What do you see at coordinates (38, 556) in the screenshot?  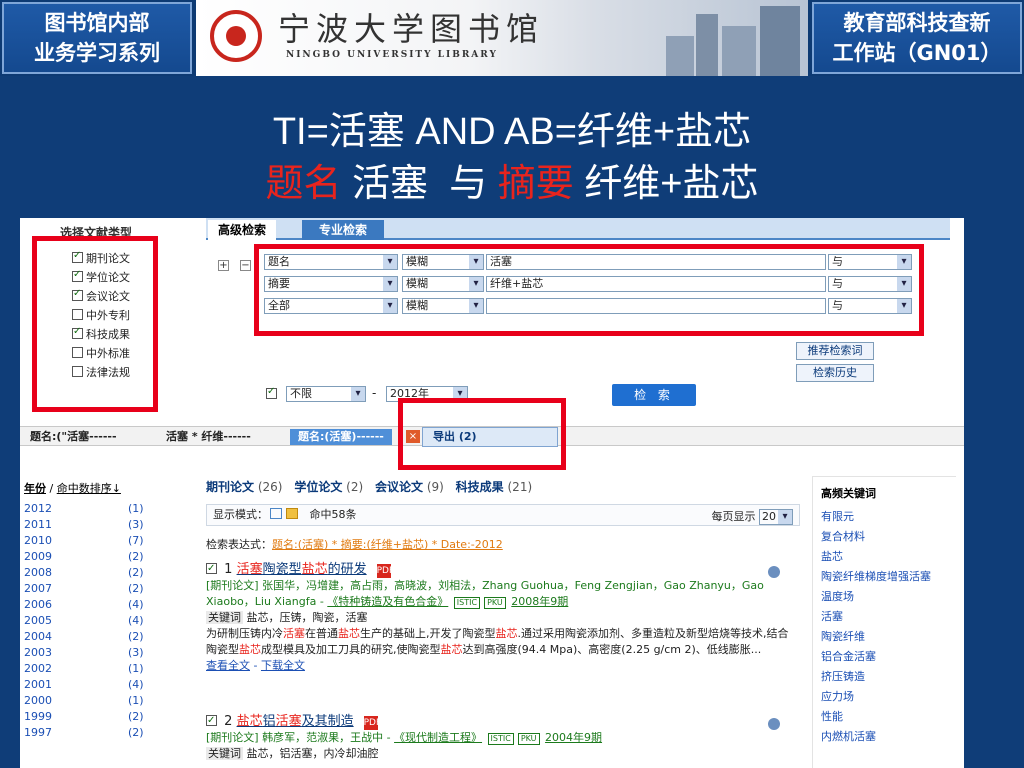 I see `year-filter-link: 2009` at bounding box center [38, 556].